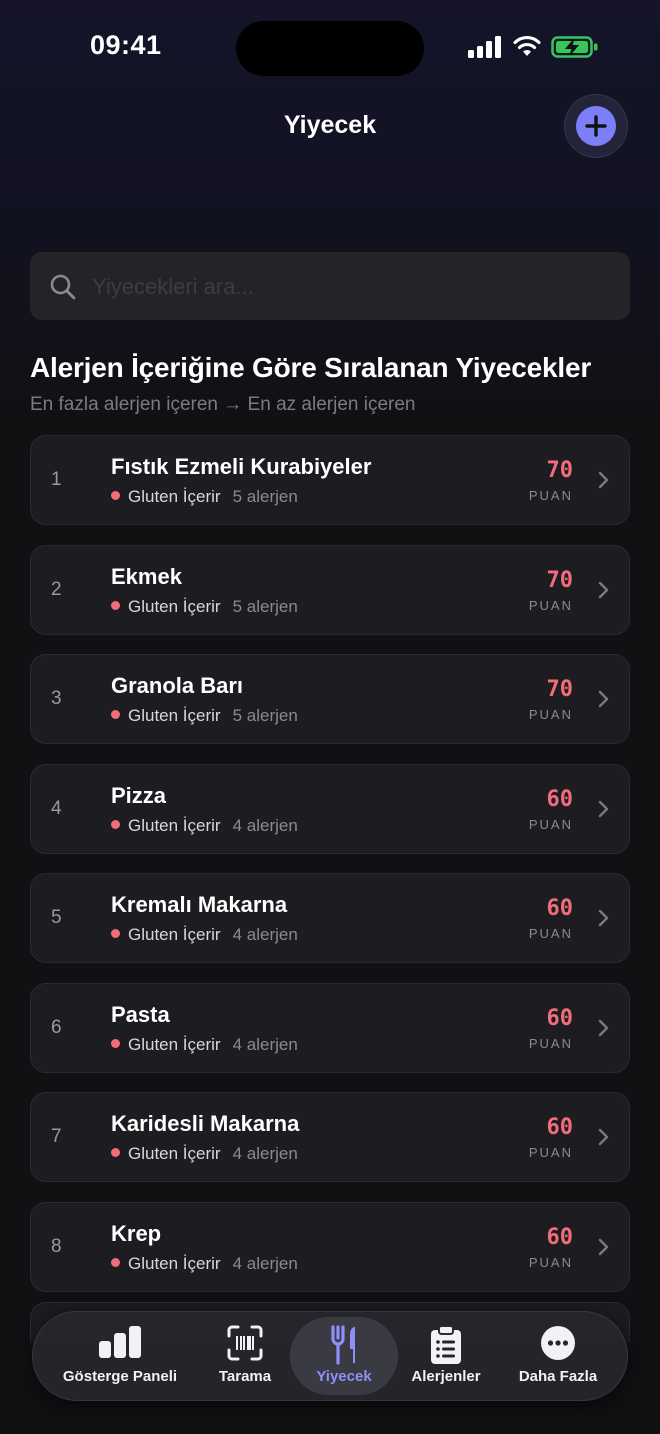  Describe the element at coordinates (56, 1027) in the screenshot. I see `food-rank: 6` at that location.